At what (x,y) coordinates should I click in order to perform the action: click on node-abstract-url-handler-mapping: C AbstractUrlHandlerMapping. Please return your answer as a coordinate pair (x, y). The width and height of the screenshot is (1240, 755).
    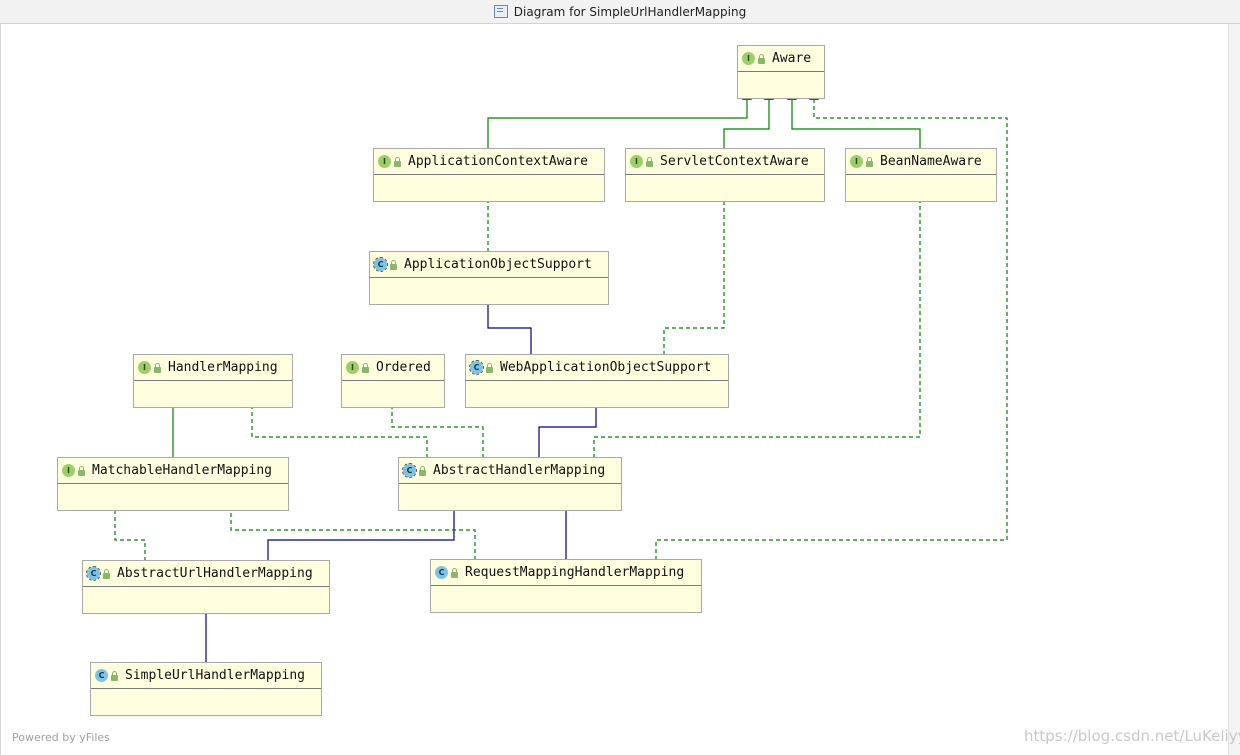
    Looking at the image, I should click on (206, 587).